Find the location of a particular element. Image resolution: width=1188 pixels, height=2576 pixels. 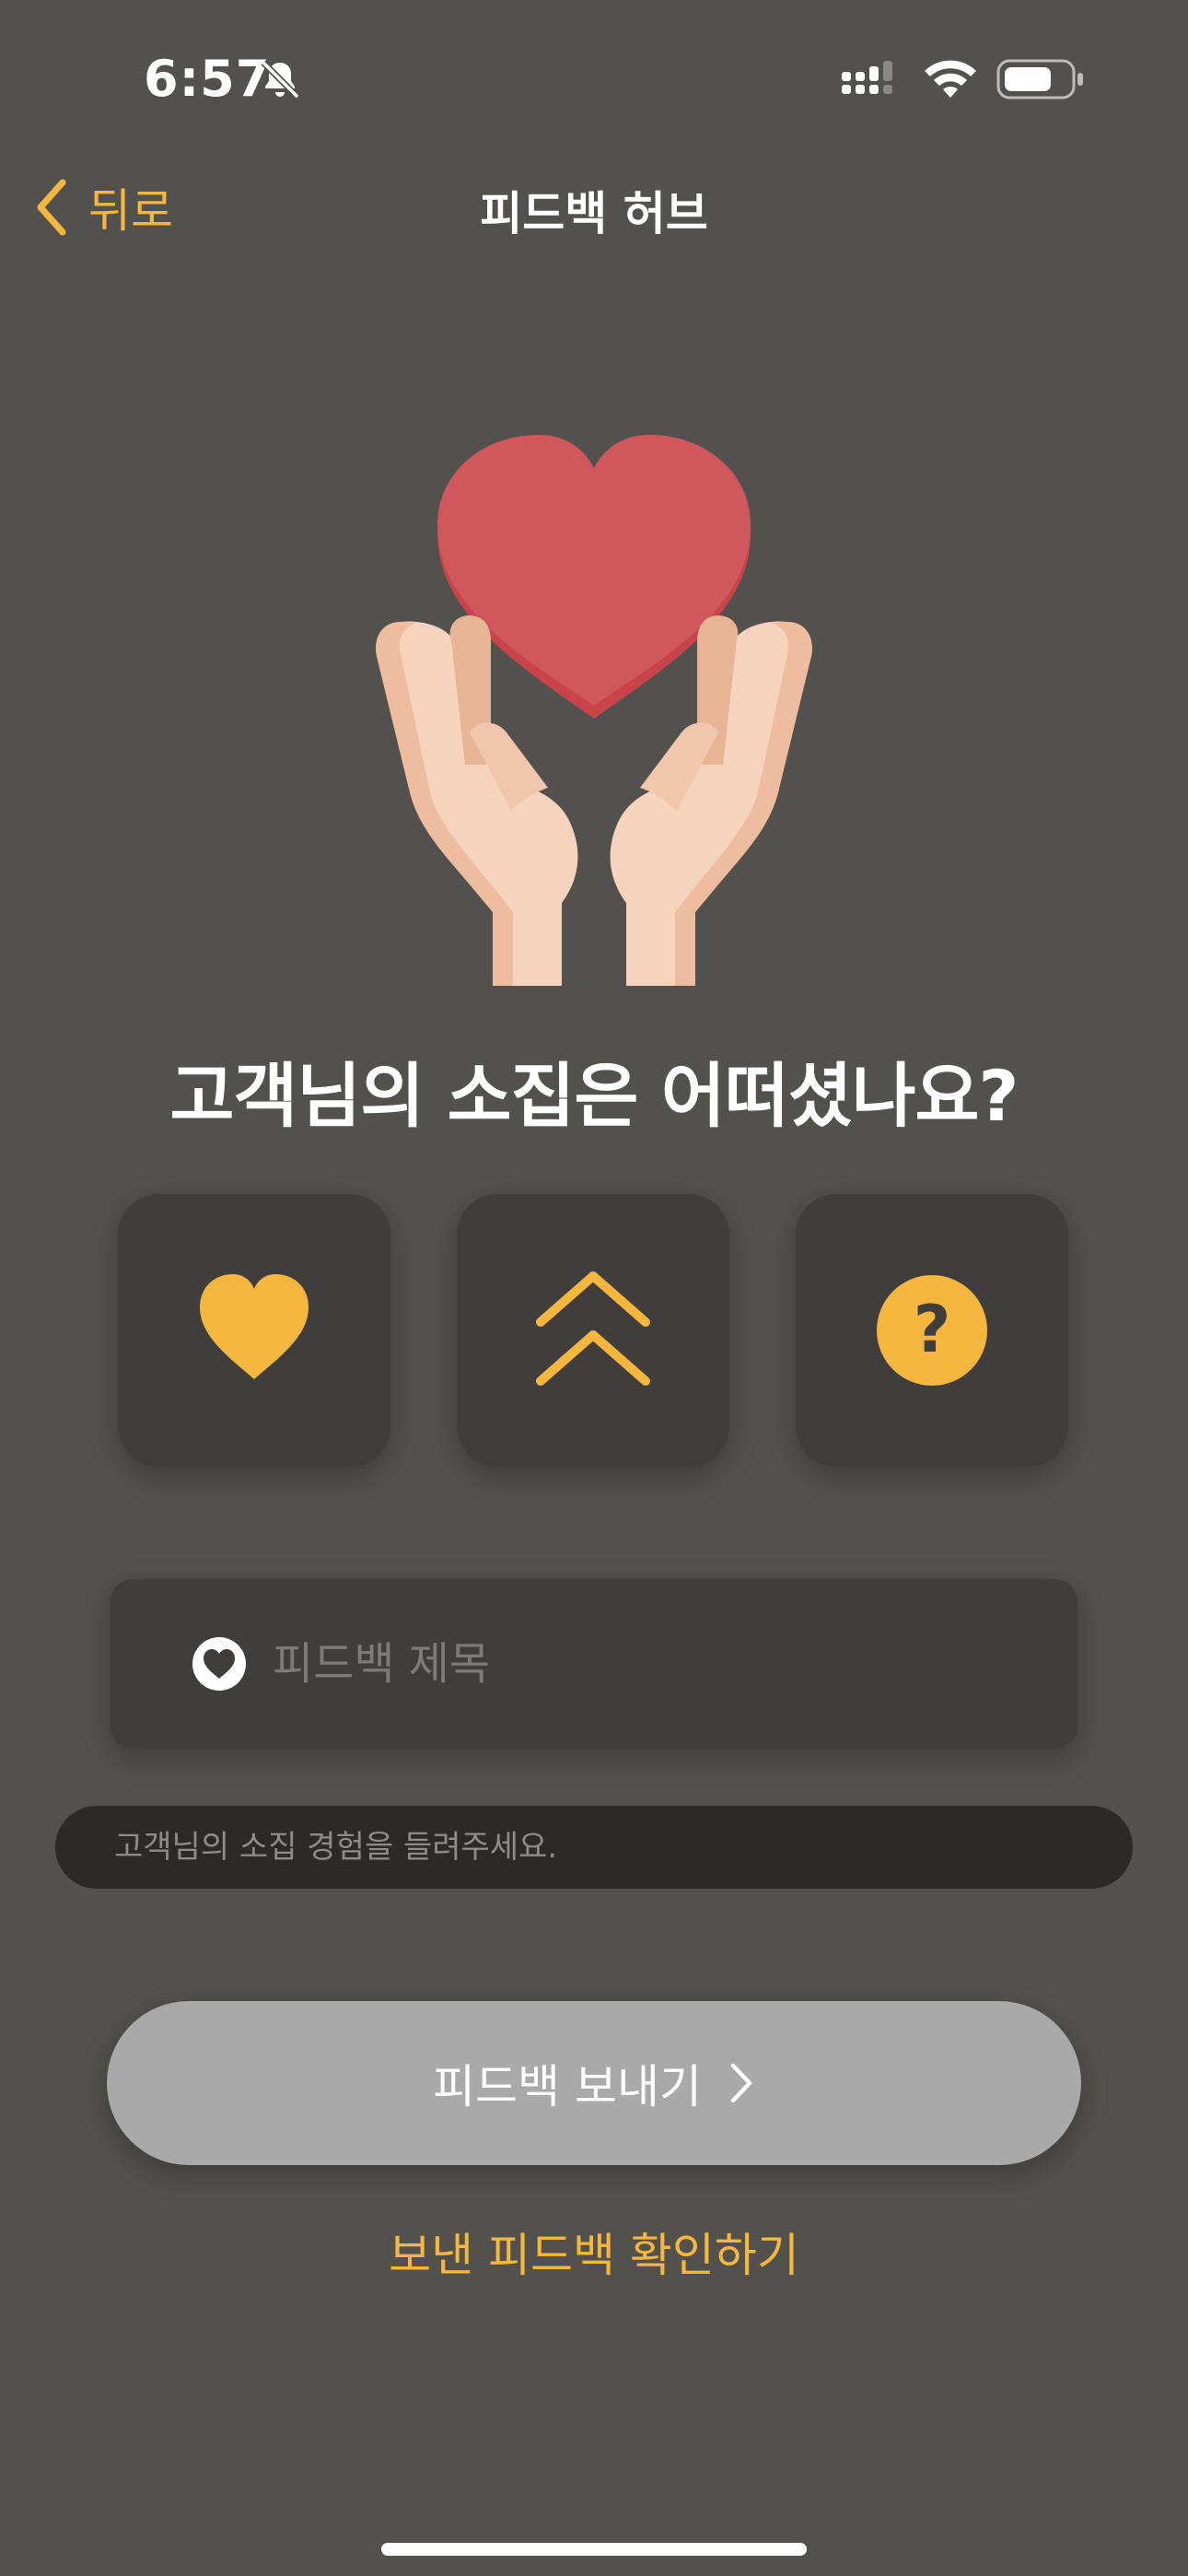

sent-feedback-link: 보낸 피드백 확인하기 is located at coordinates (594, 2252).